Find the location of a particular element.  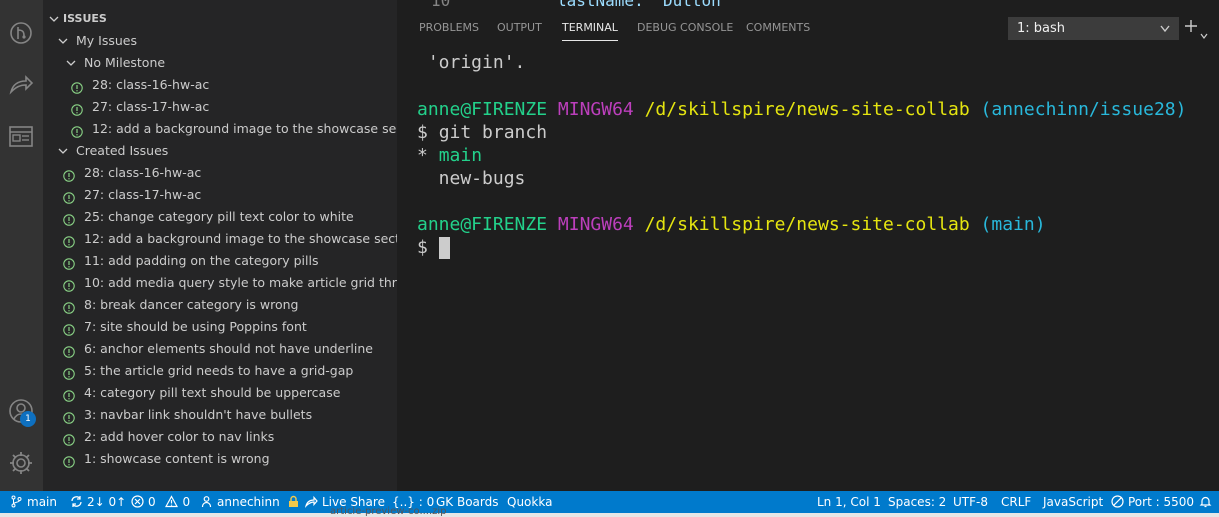

prompt-env: MINGW64 is located at coordinates (595, 224).